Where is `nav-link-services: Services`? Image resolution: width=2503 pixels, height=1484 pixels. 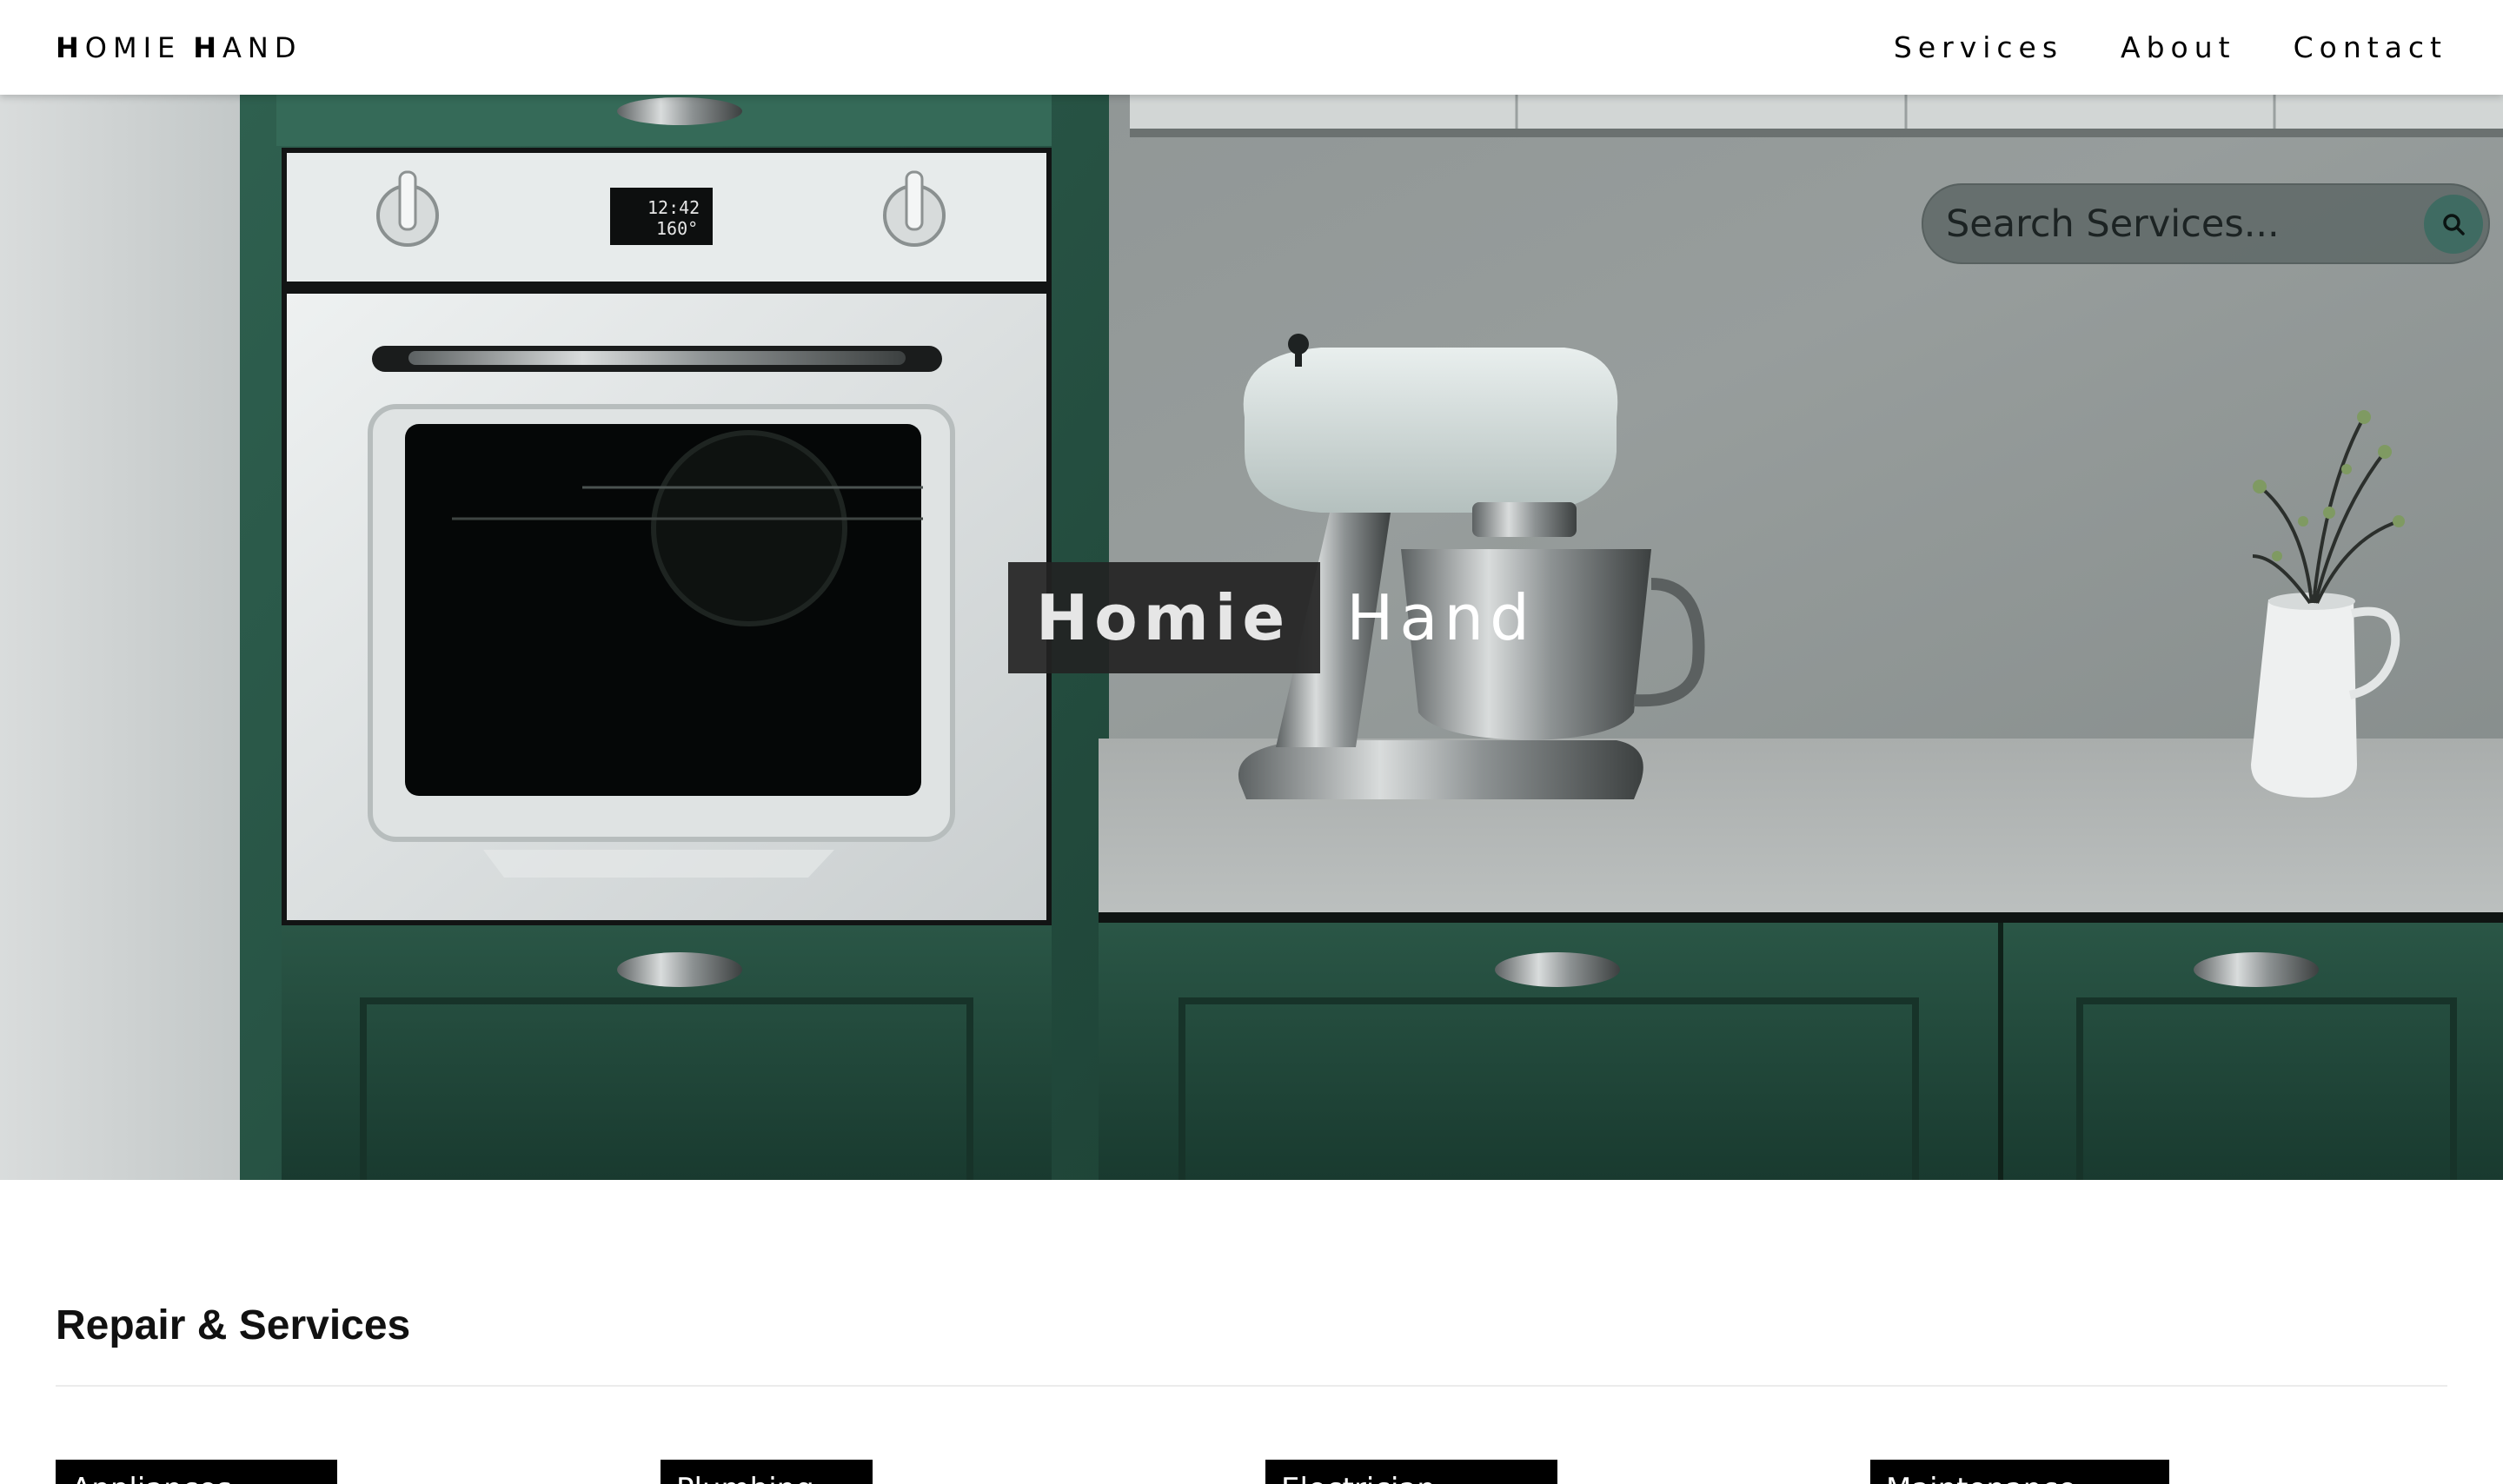 nav-link-services: Services is located at coordinates (1978, 47).